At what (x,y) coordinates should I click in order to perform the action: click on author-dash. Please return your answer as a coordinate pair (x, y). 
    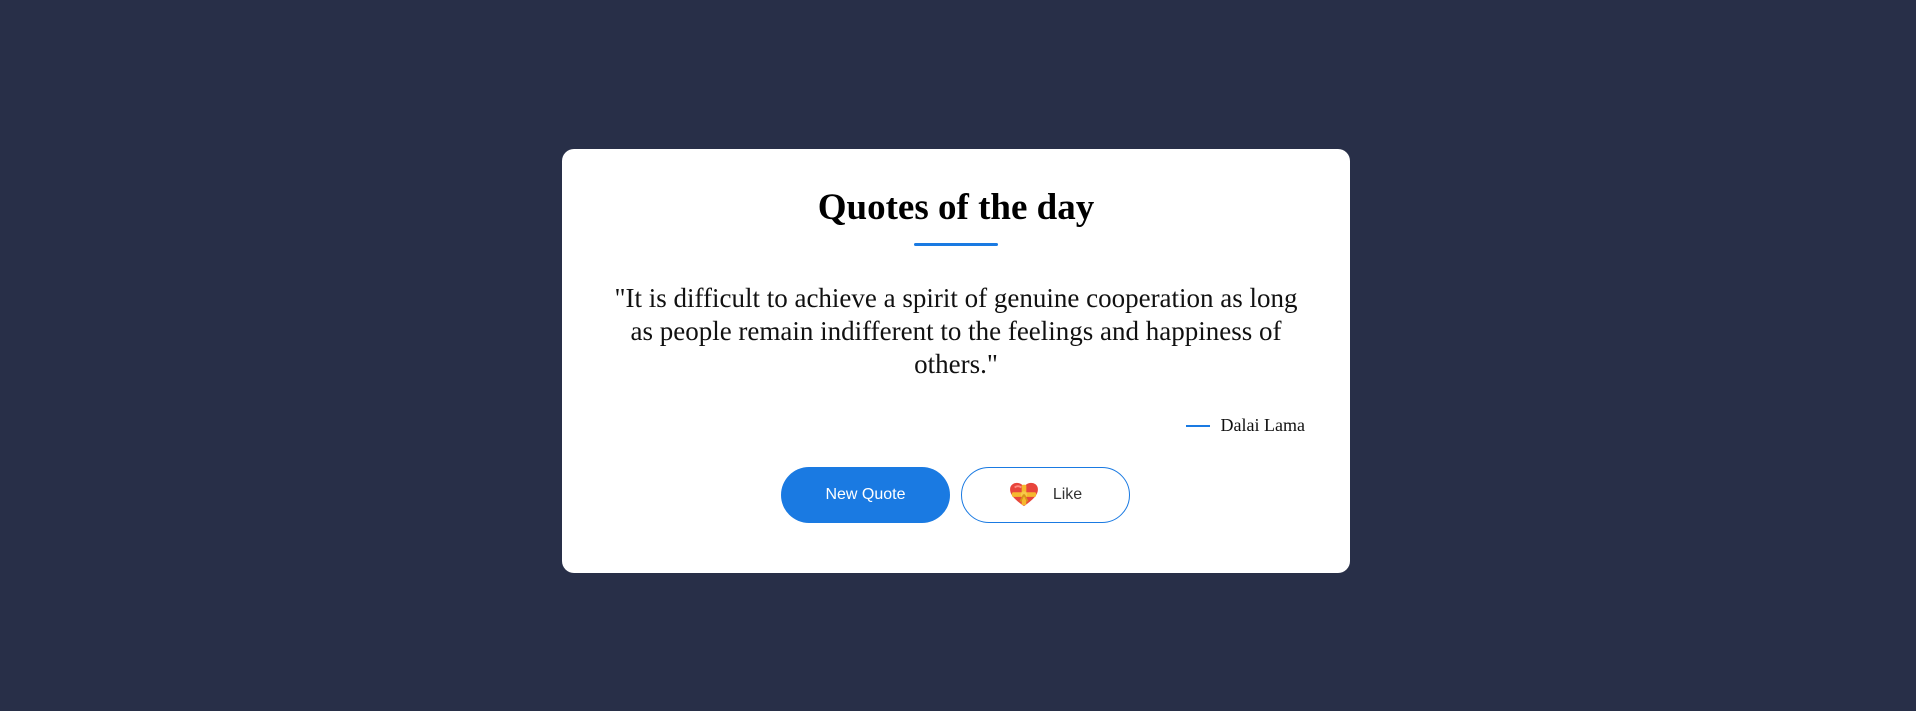
    Looking at the image, I should click on (1197, 425).